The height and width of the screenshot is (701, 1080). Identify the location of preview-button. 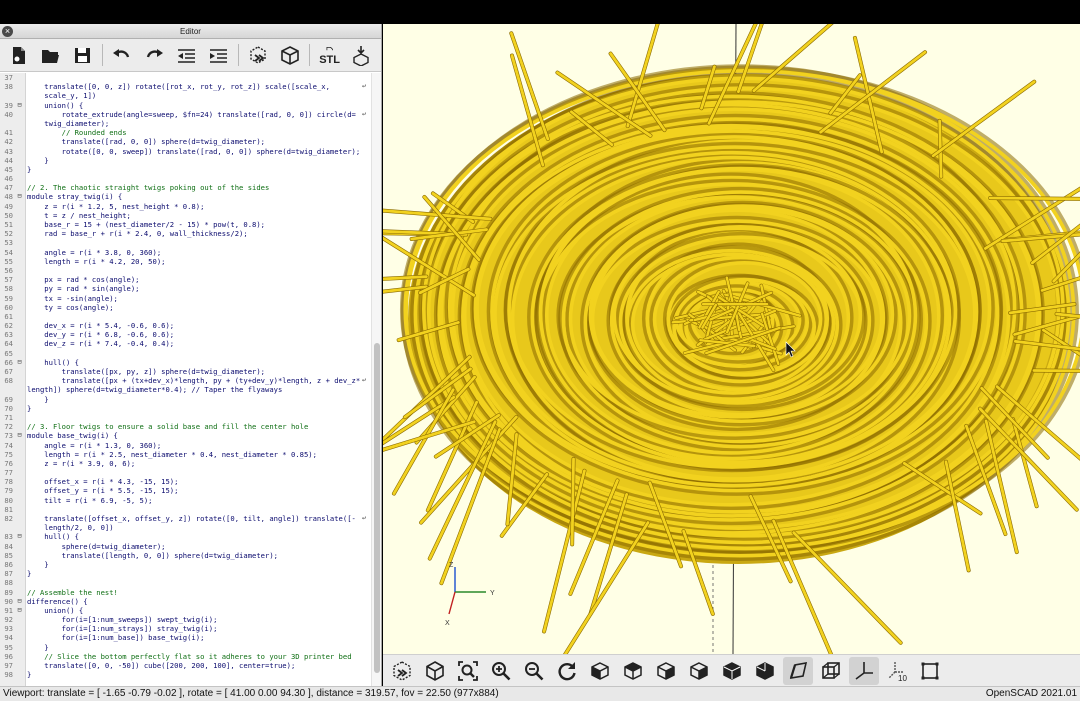
(258, 55).